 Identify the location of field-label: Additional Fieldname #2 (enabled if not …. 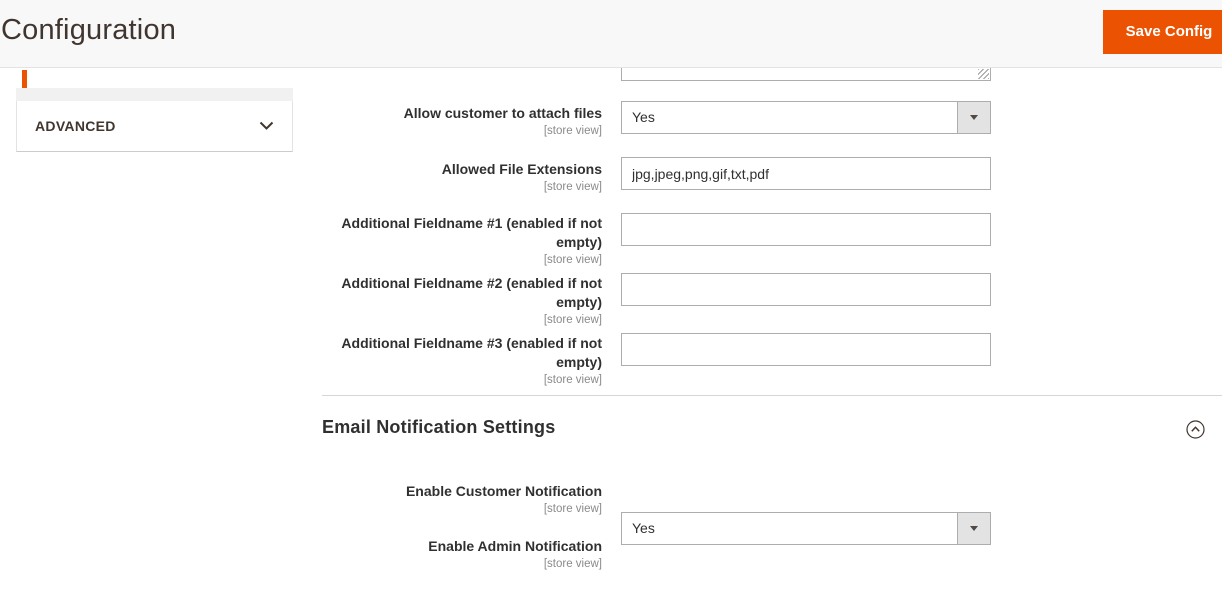
(471, 292).